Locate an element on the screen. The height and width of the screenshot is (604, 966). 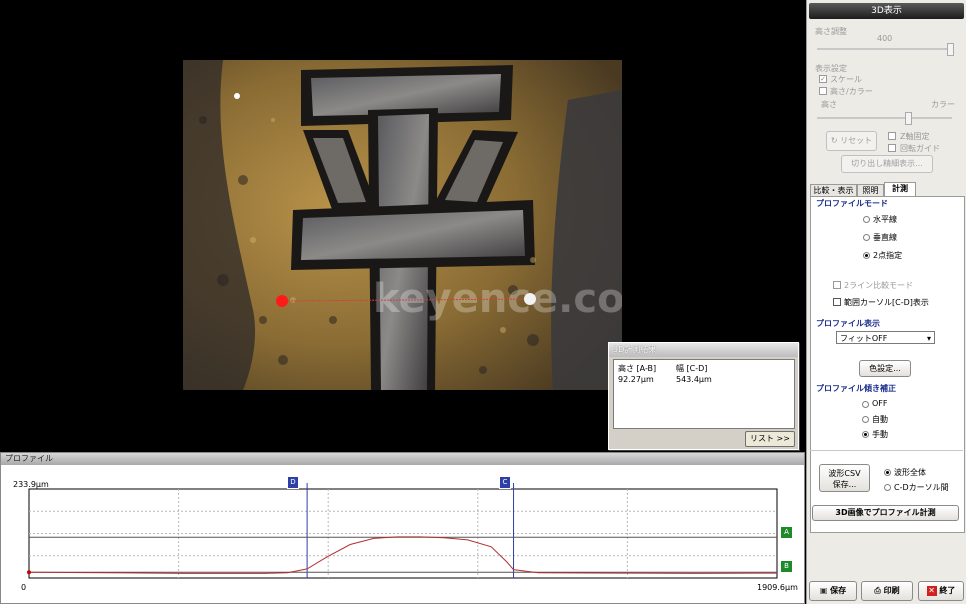
cursor-c-tag: C is located at coordinates (505, 482).